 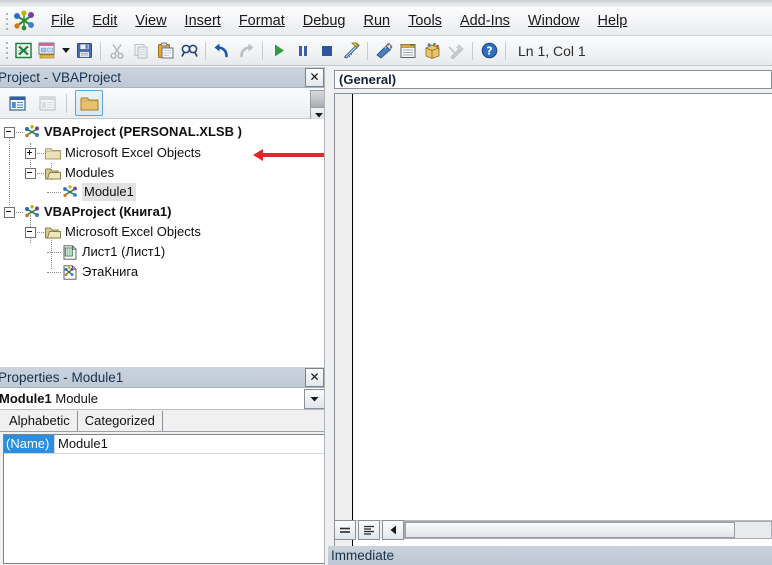 I want to click on paste-icon, so click(x=165, y=51).